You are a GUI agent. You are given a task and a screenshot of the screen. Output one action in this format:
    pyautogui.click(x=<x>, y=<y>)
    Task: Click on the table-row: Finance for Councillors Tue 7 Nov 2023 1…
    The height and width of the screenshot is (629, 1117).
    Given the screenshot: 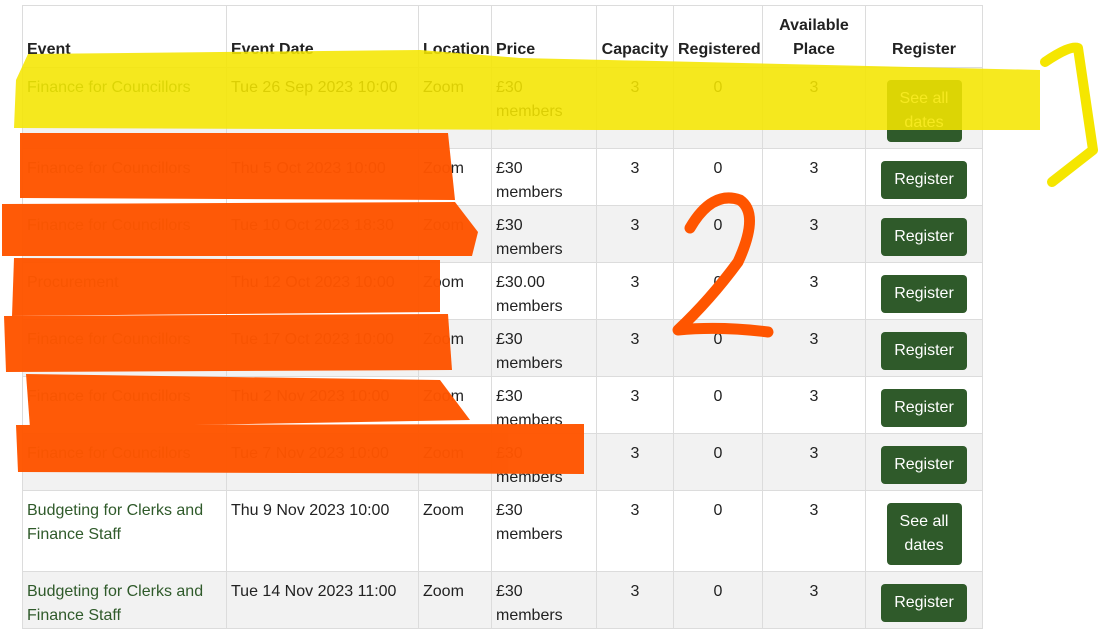 What is the action you would take?
    pyautogui.click(x=502, y=462)
    